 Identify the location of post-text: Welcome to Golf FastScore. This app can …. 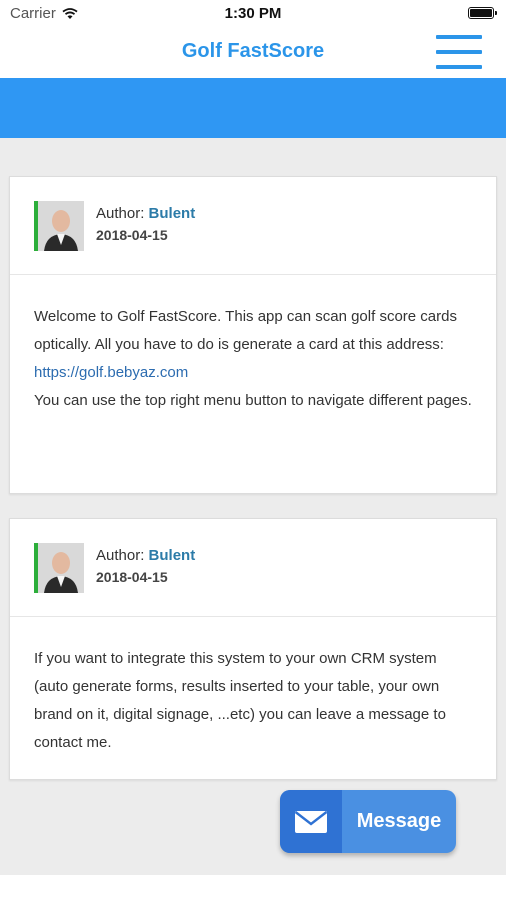
(245, 330).